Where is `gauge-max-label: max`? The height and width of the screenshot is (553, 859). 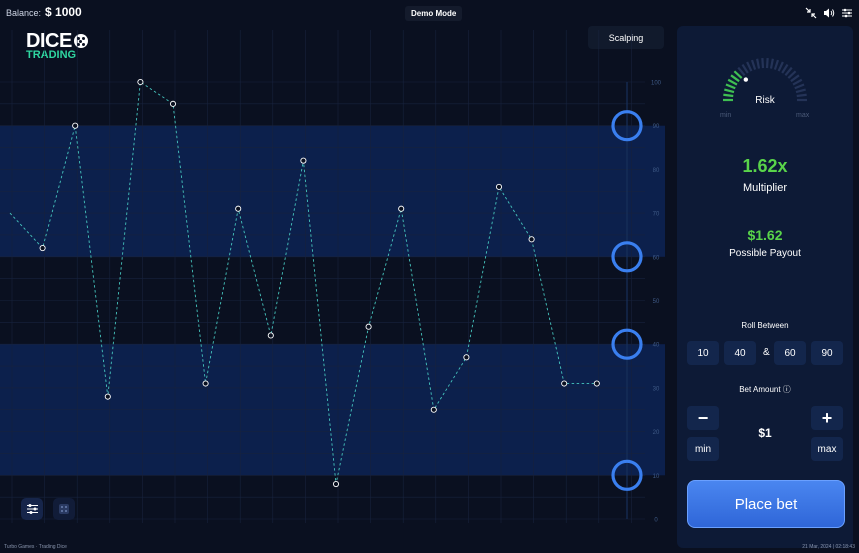
gauge-max-label: max is located at coordinates (803, 115).